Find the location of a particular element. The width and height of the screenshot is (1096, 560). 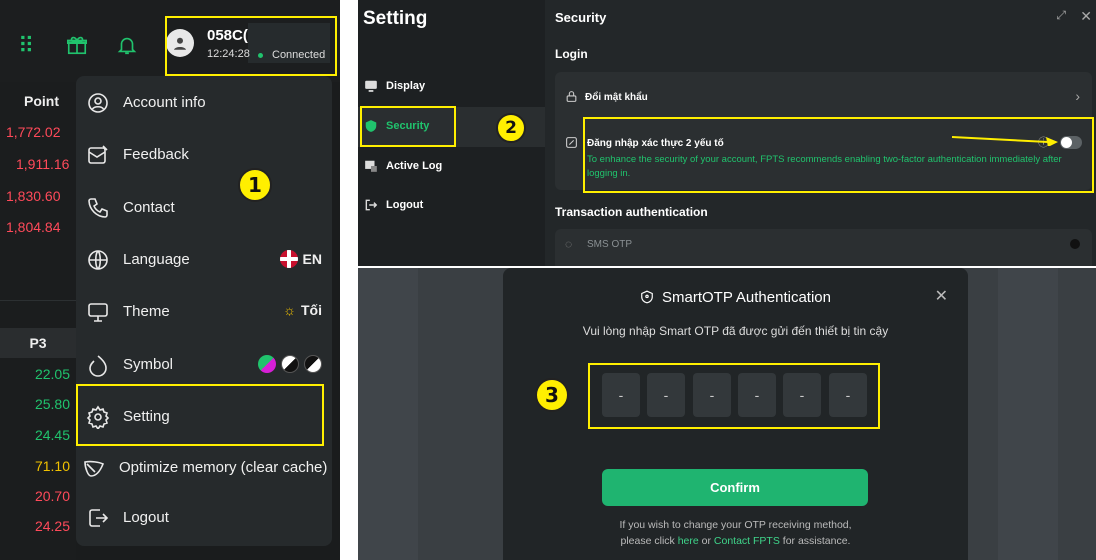

bell-icon is located at coordinates (127, 48).